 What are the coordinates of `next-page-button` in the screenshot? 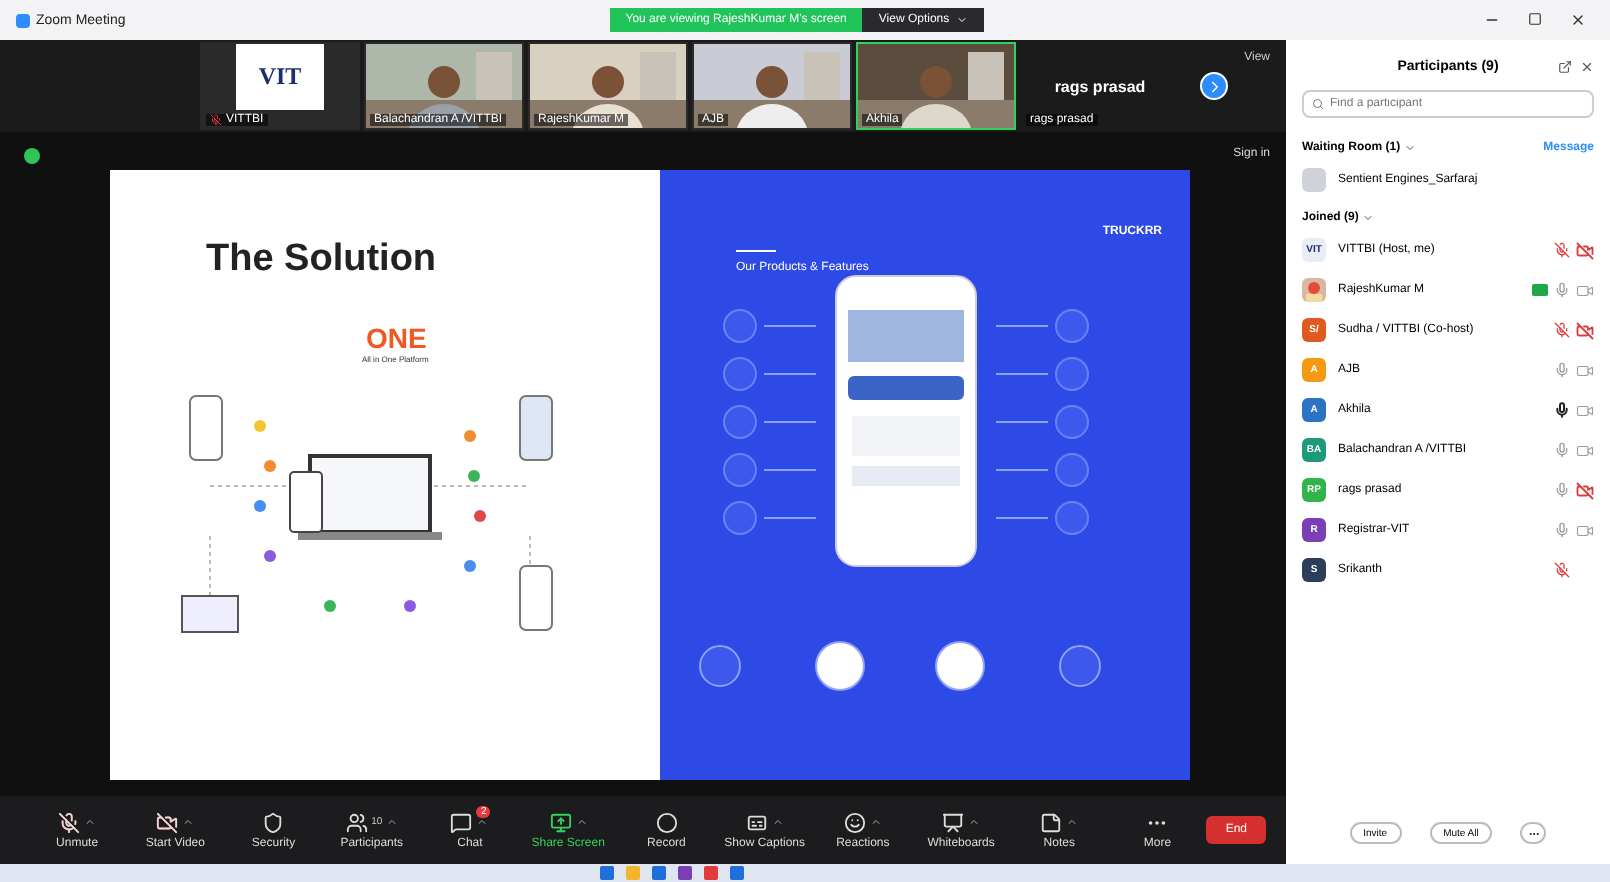 It's located at (1214, 86).